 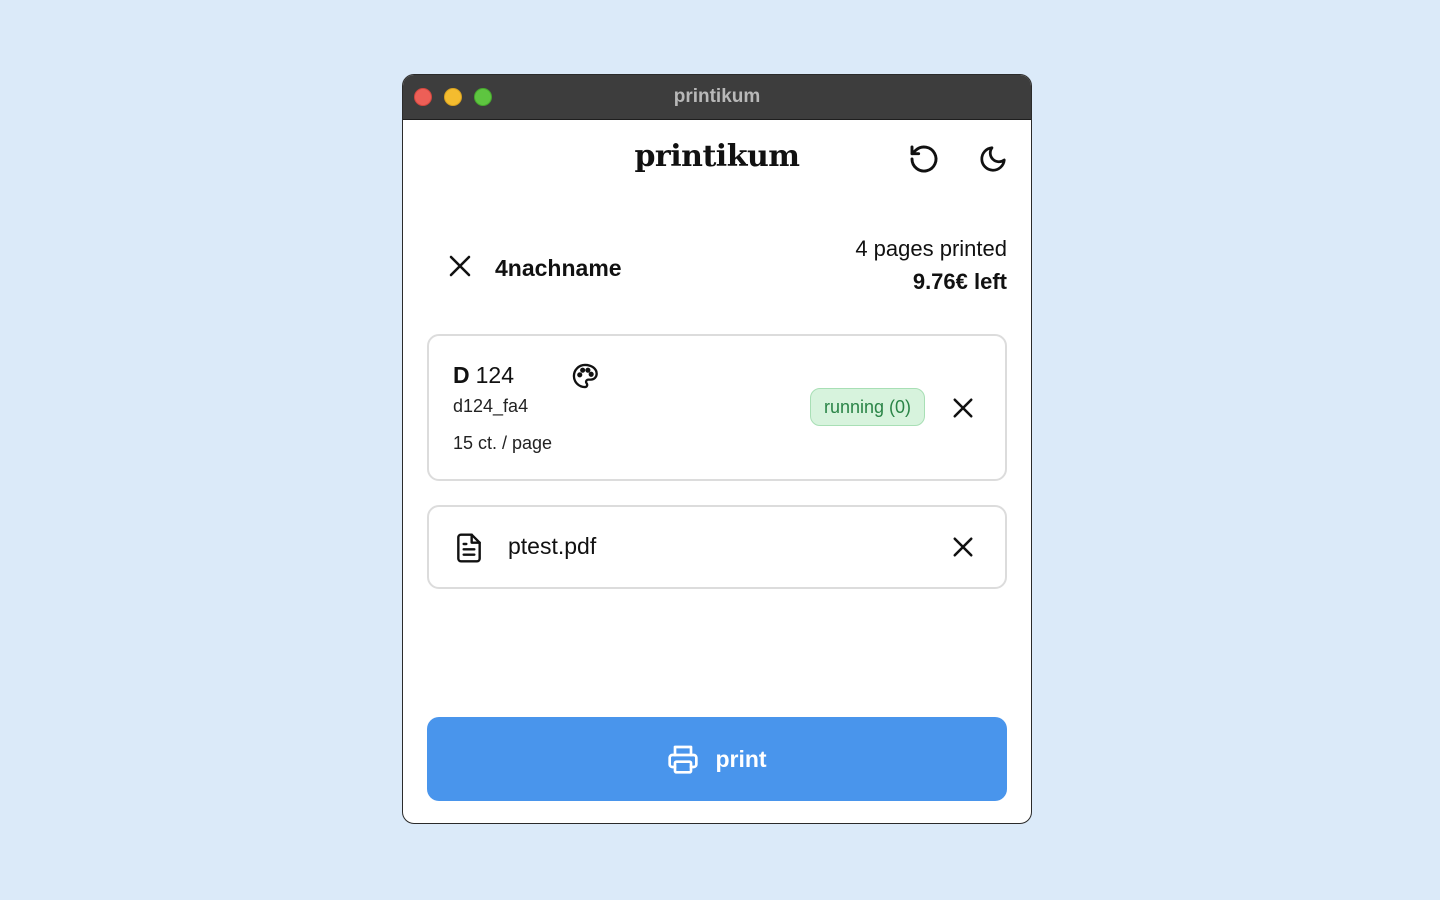 I want to click on theme-toggle-button, so click(x=993, y=159).